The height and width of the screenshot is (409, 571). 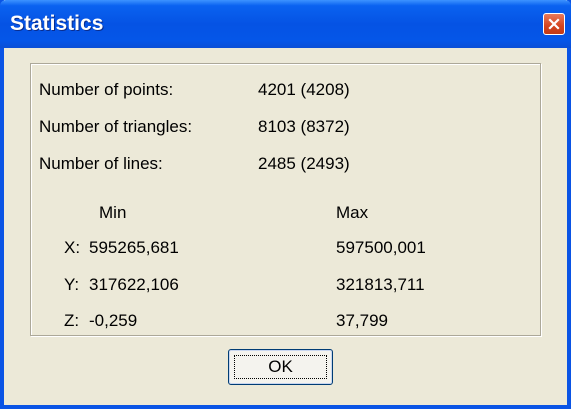 What do you see at coordinates (134, 247) in the screenshot?
I see `x-min-value: 595265,681` at bounding box center [134, 247].